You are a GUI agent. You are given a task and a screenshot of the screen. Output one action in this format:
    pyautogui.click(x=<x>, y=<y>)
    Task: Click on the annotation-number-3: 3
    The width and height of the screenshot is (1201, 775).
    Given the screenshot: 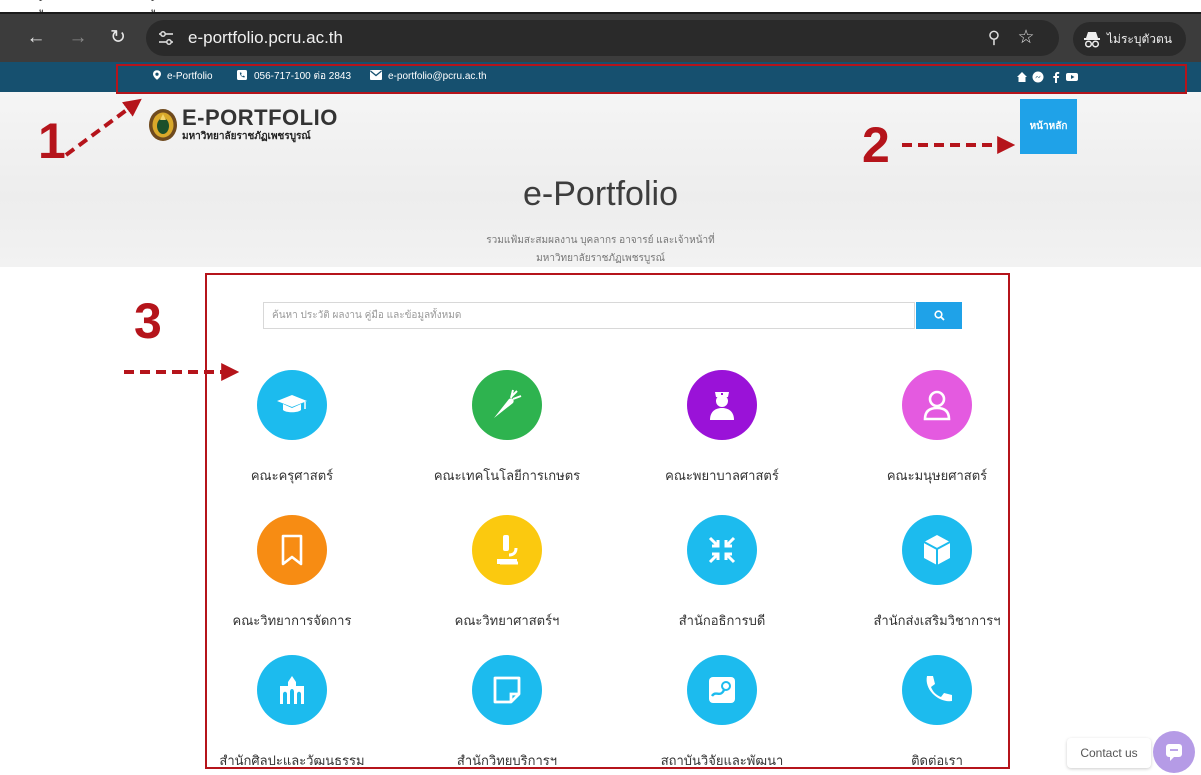 What is the action you would take?
    pyautogui.click(x=148, y=321)
    